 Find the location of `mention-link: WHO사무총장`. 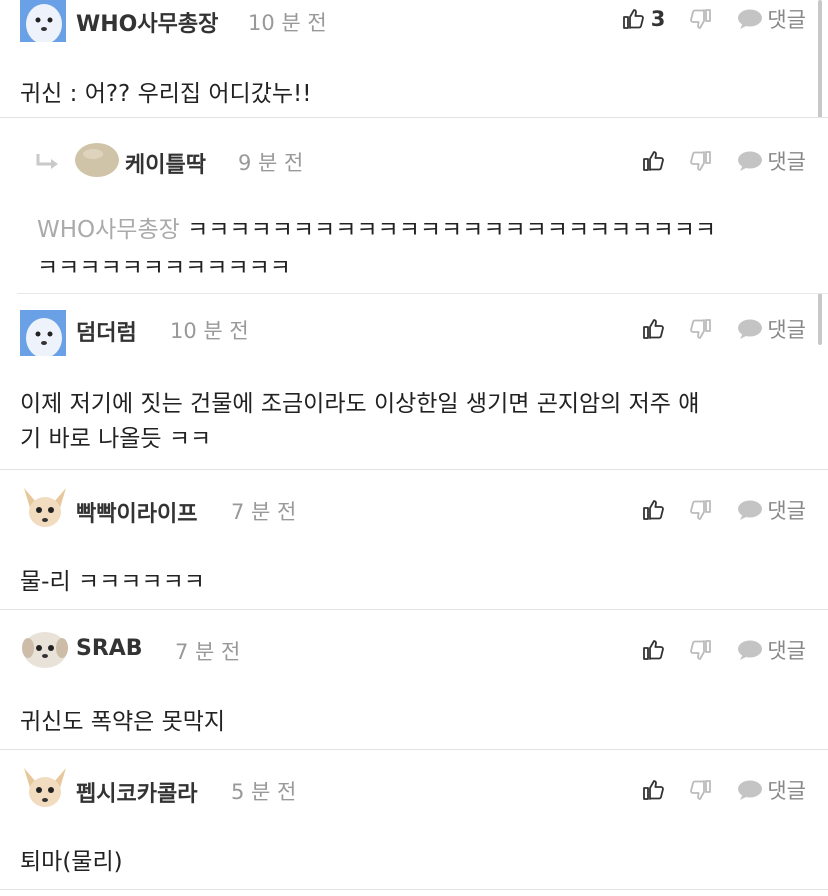

mention-link: WHO사무총장 is located at coordinates (108, 230).